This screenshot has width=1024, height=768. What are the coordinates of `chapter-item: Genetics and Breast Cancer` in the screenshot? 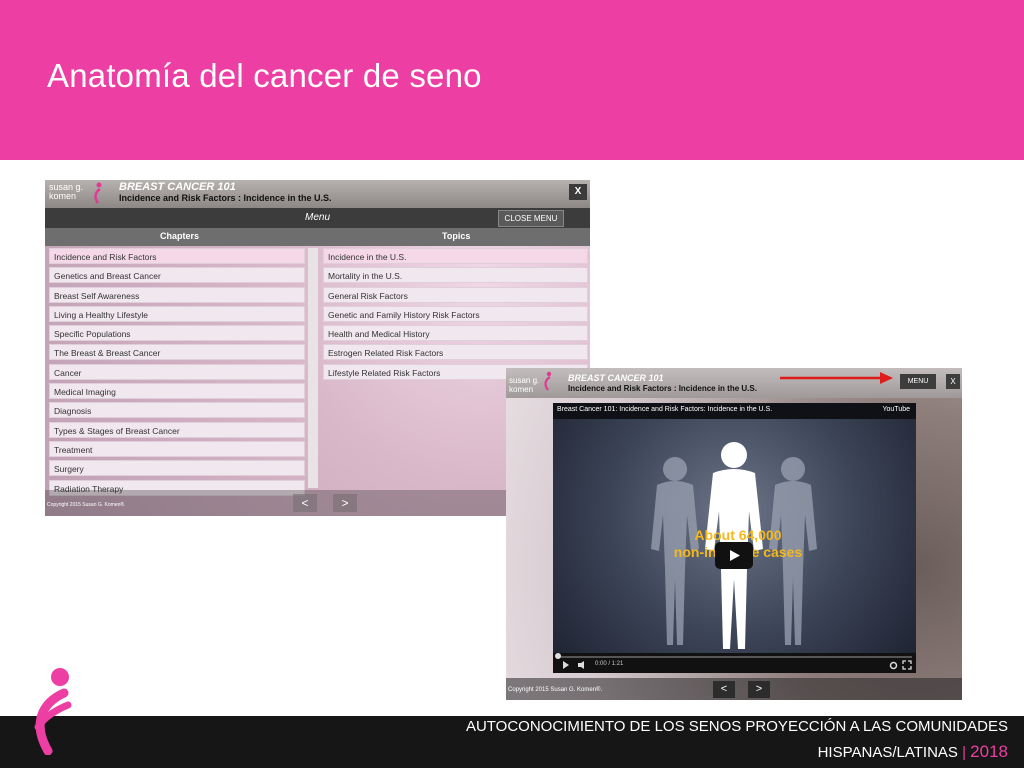 It's located at (177, 275).